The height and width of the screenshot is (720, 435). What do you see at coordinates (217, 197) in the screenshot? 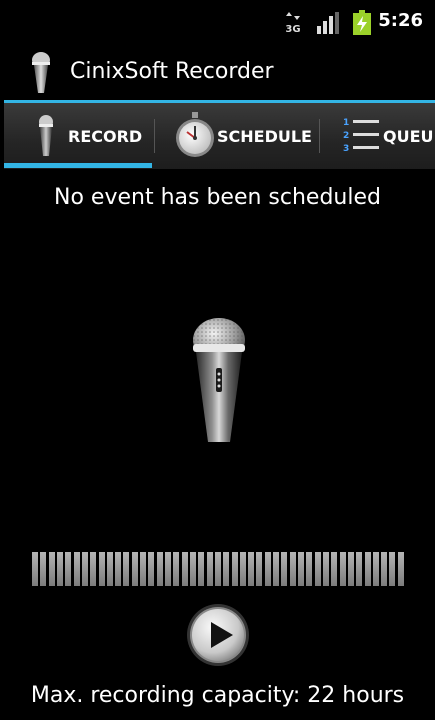
I see `schedule-status-text: No event has been scheduled` at bounding box center [217, 197].